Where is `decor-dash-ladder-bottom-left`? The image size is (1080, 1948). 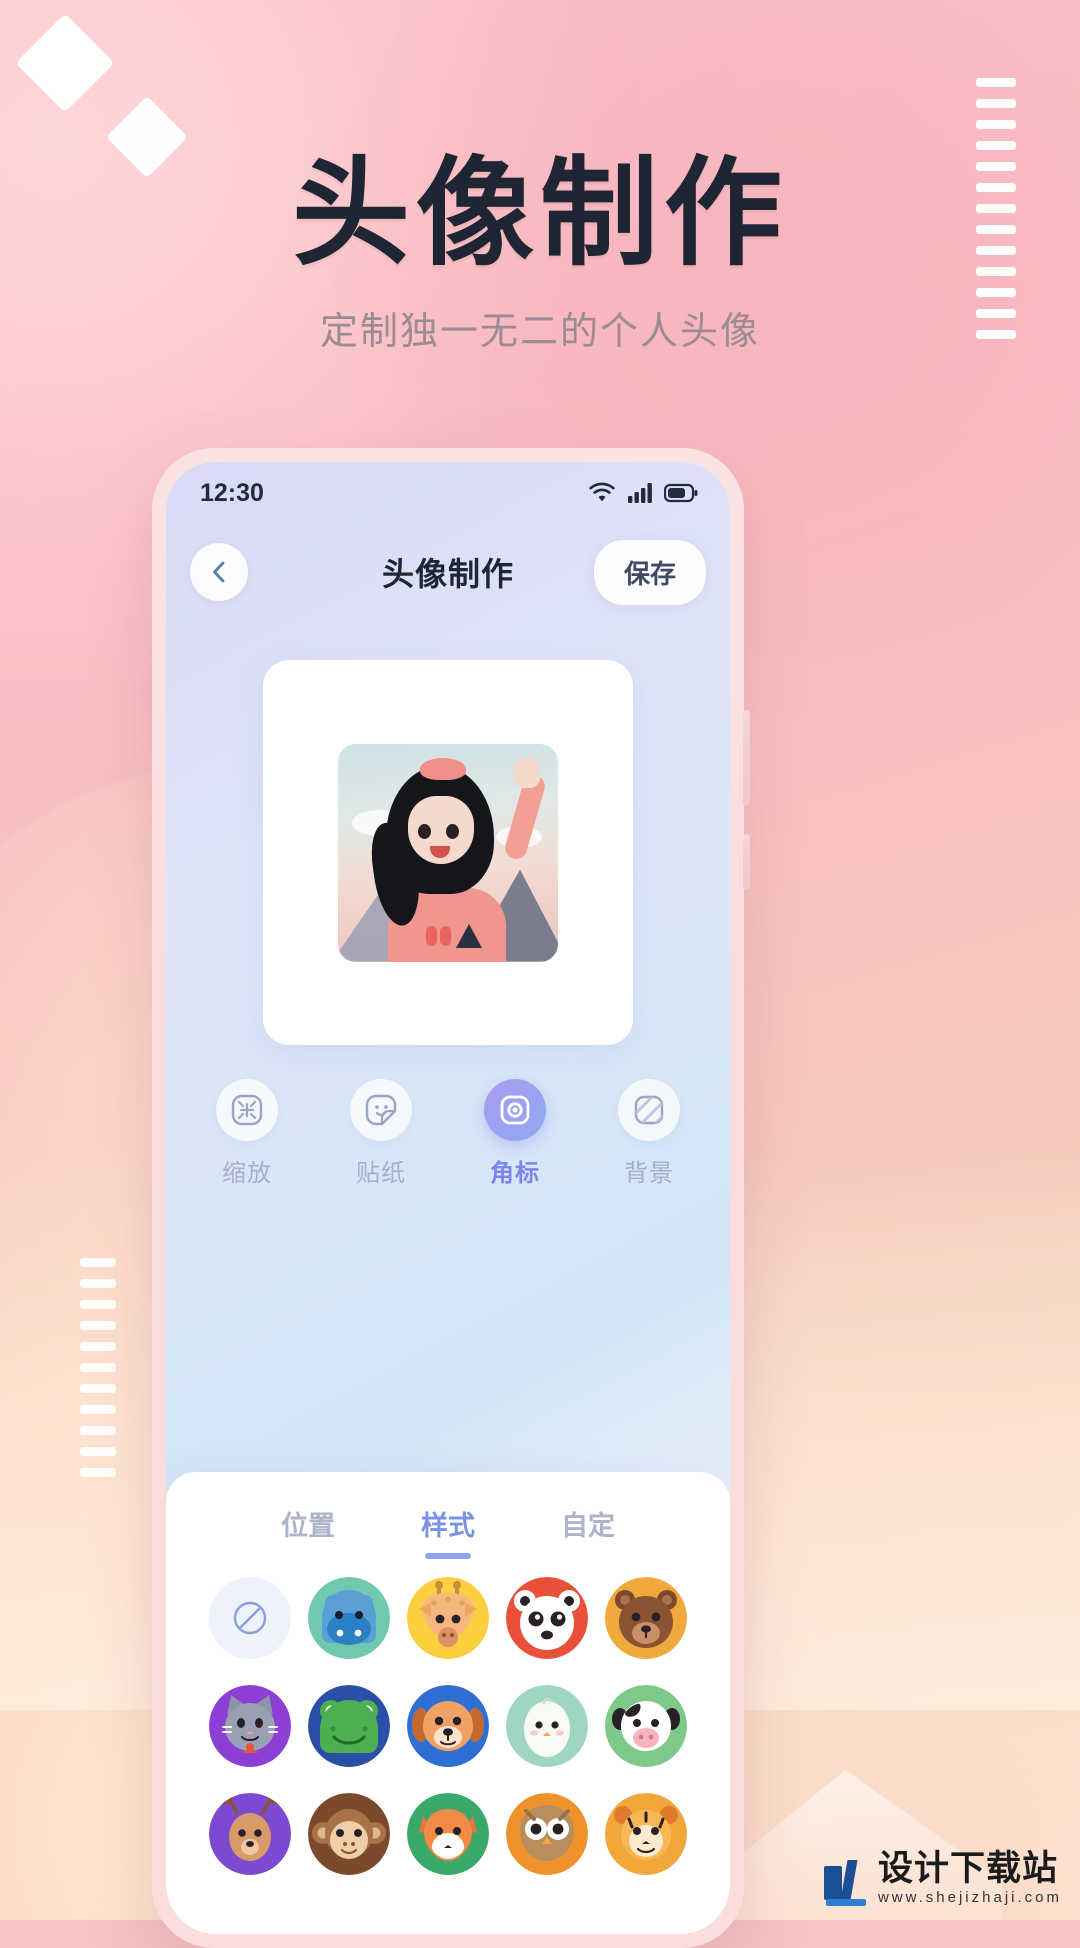
decor-dash-ladder-bottom-left is located at coordinates (98, 1367).